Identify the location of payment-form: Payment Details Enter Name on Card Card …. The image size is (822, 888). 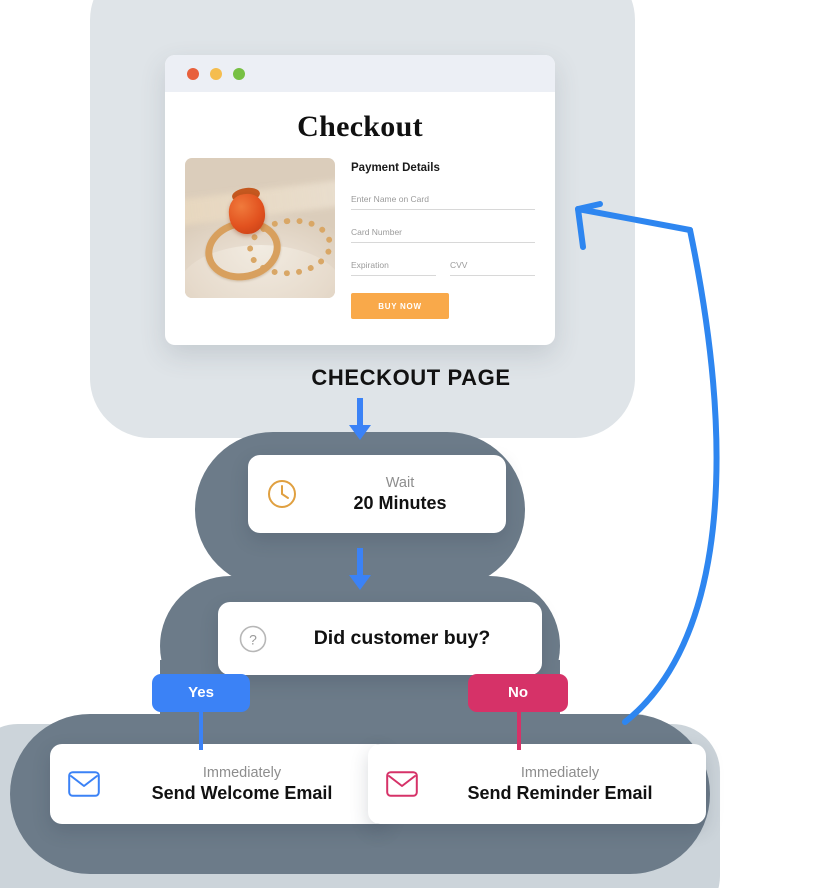
(443, 238).